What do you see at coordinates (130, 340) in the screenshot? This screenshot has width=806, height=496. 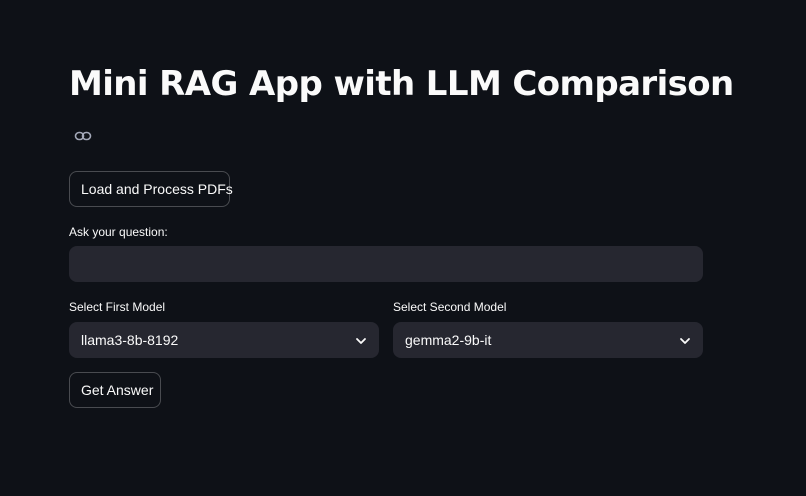 I see `first-model-value: llama3-8b-8192` at bounding box center [130, 340].